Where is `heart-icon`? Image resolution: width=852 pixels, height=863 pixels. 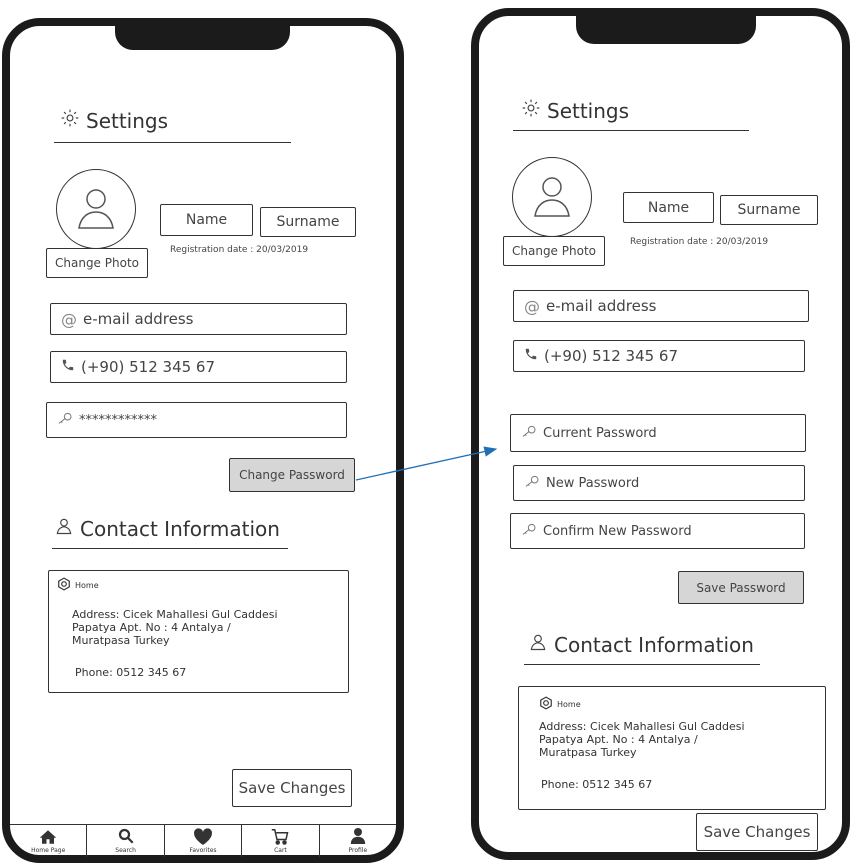 heart-icon is located at coordinates (203, 836).